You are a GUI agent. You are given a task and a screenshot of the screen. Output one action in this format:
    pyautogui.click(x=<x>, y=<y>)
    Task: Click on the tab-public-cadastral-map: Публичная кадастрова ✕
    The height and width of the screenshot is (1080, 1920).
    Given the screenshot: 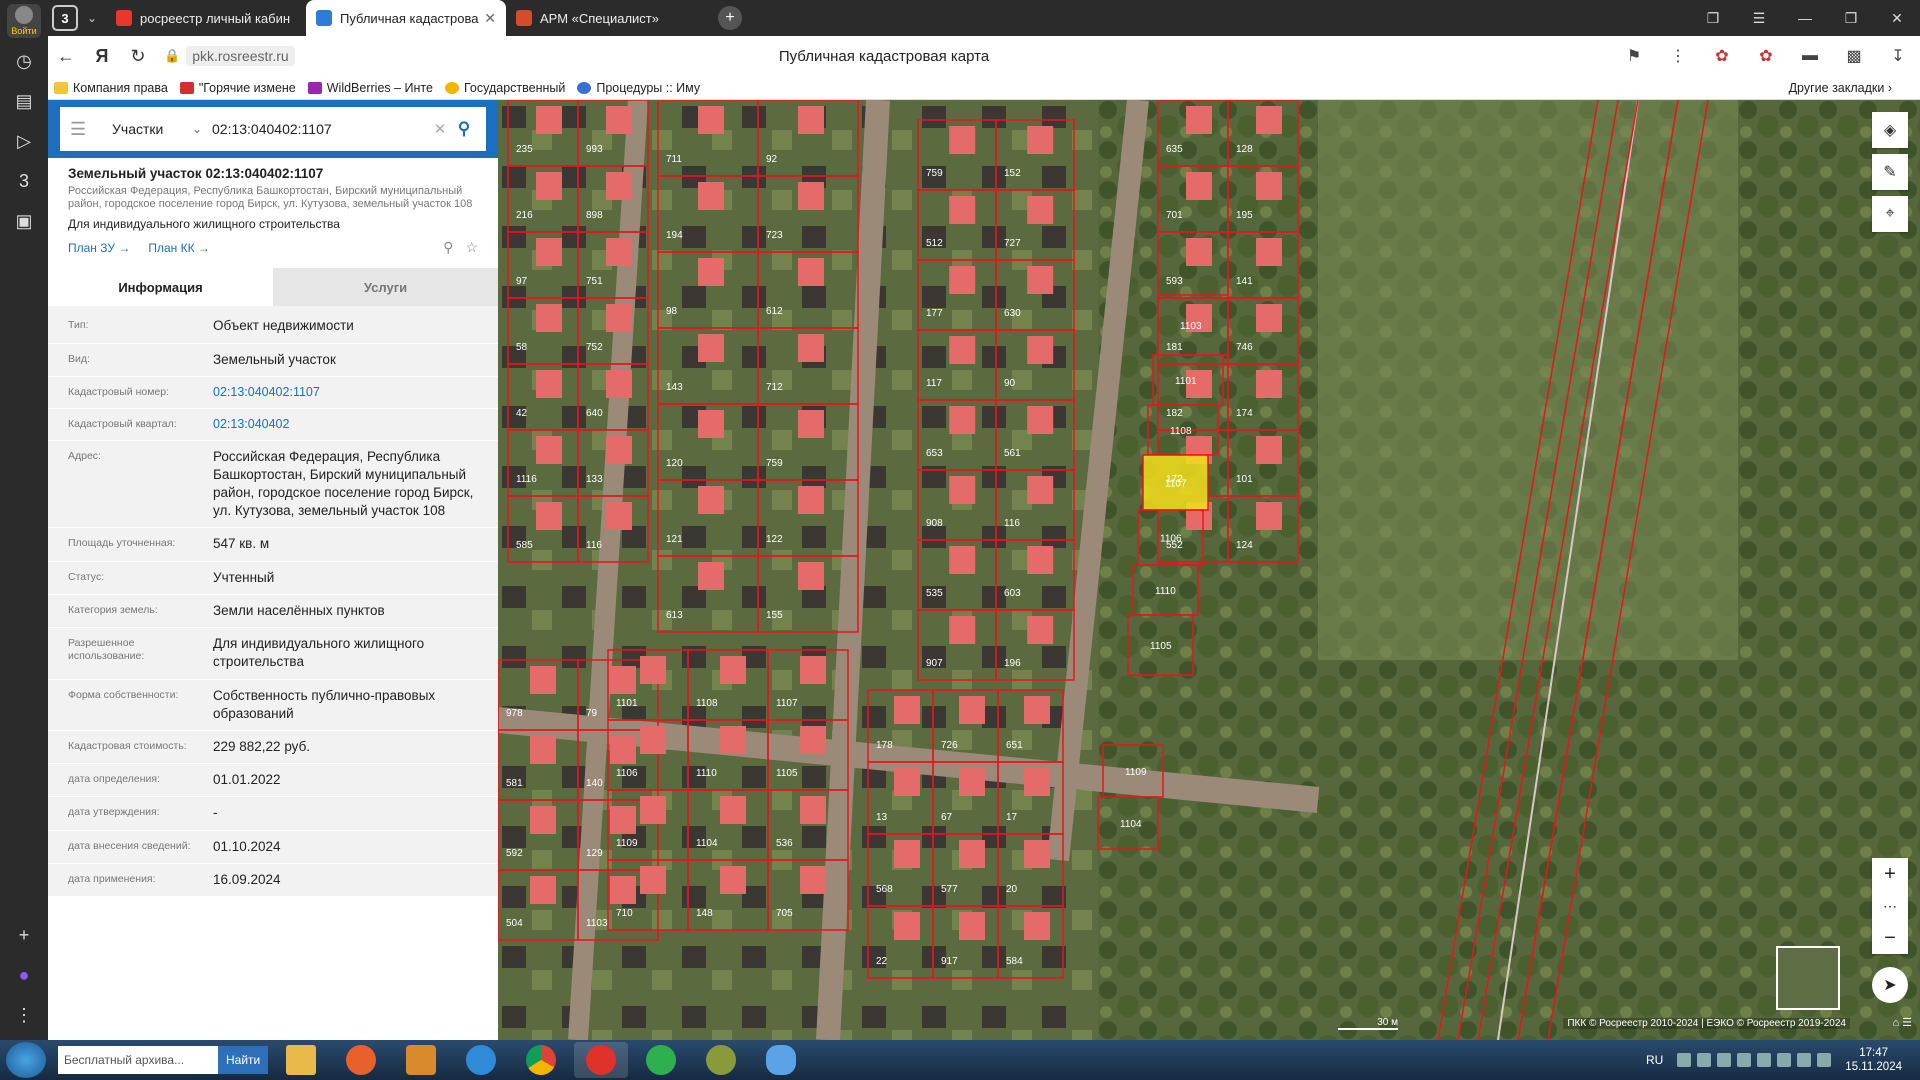 What is the action you would take?
    pyautogui.click(x=406, y=18)
    